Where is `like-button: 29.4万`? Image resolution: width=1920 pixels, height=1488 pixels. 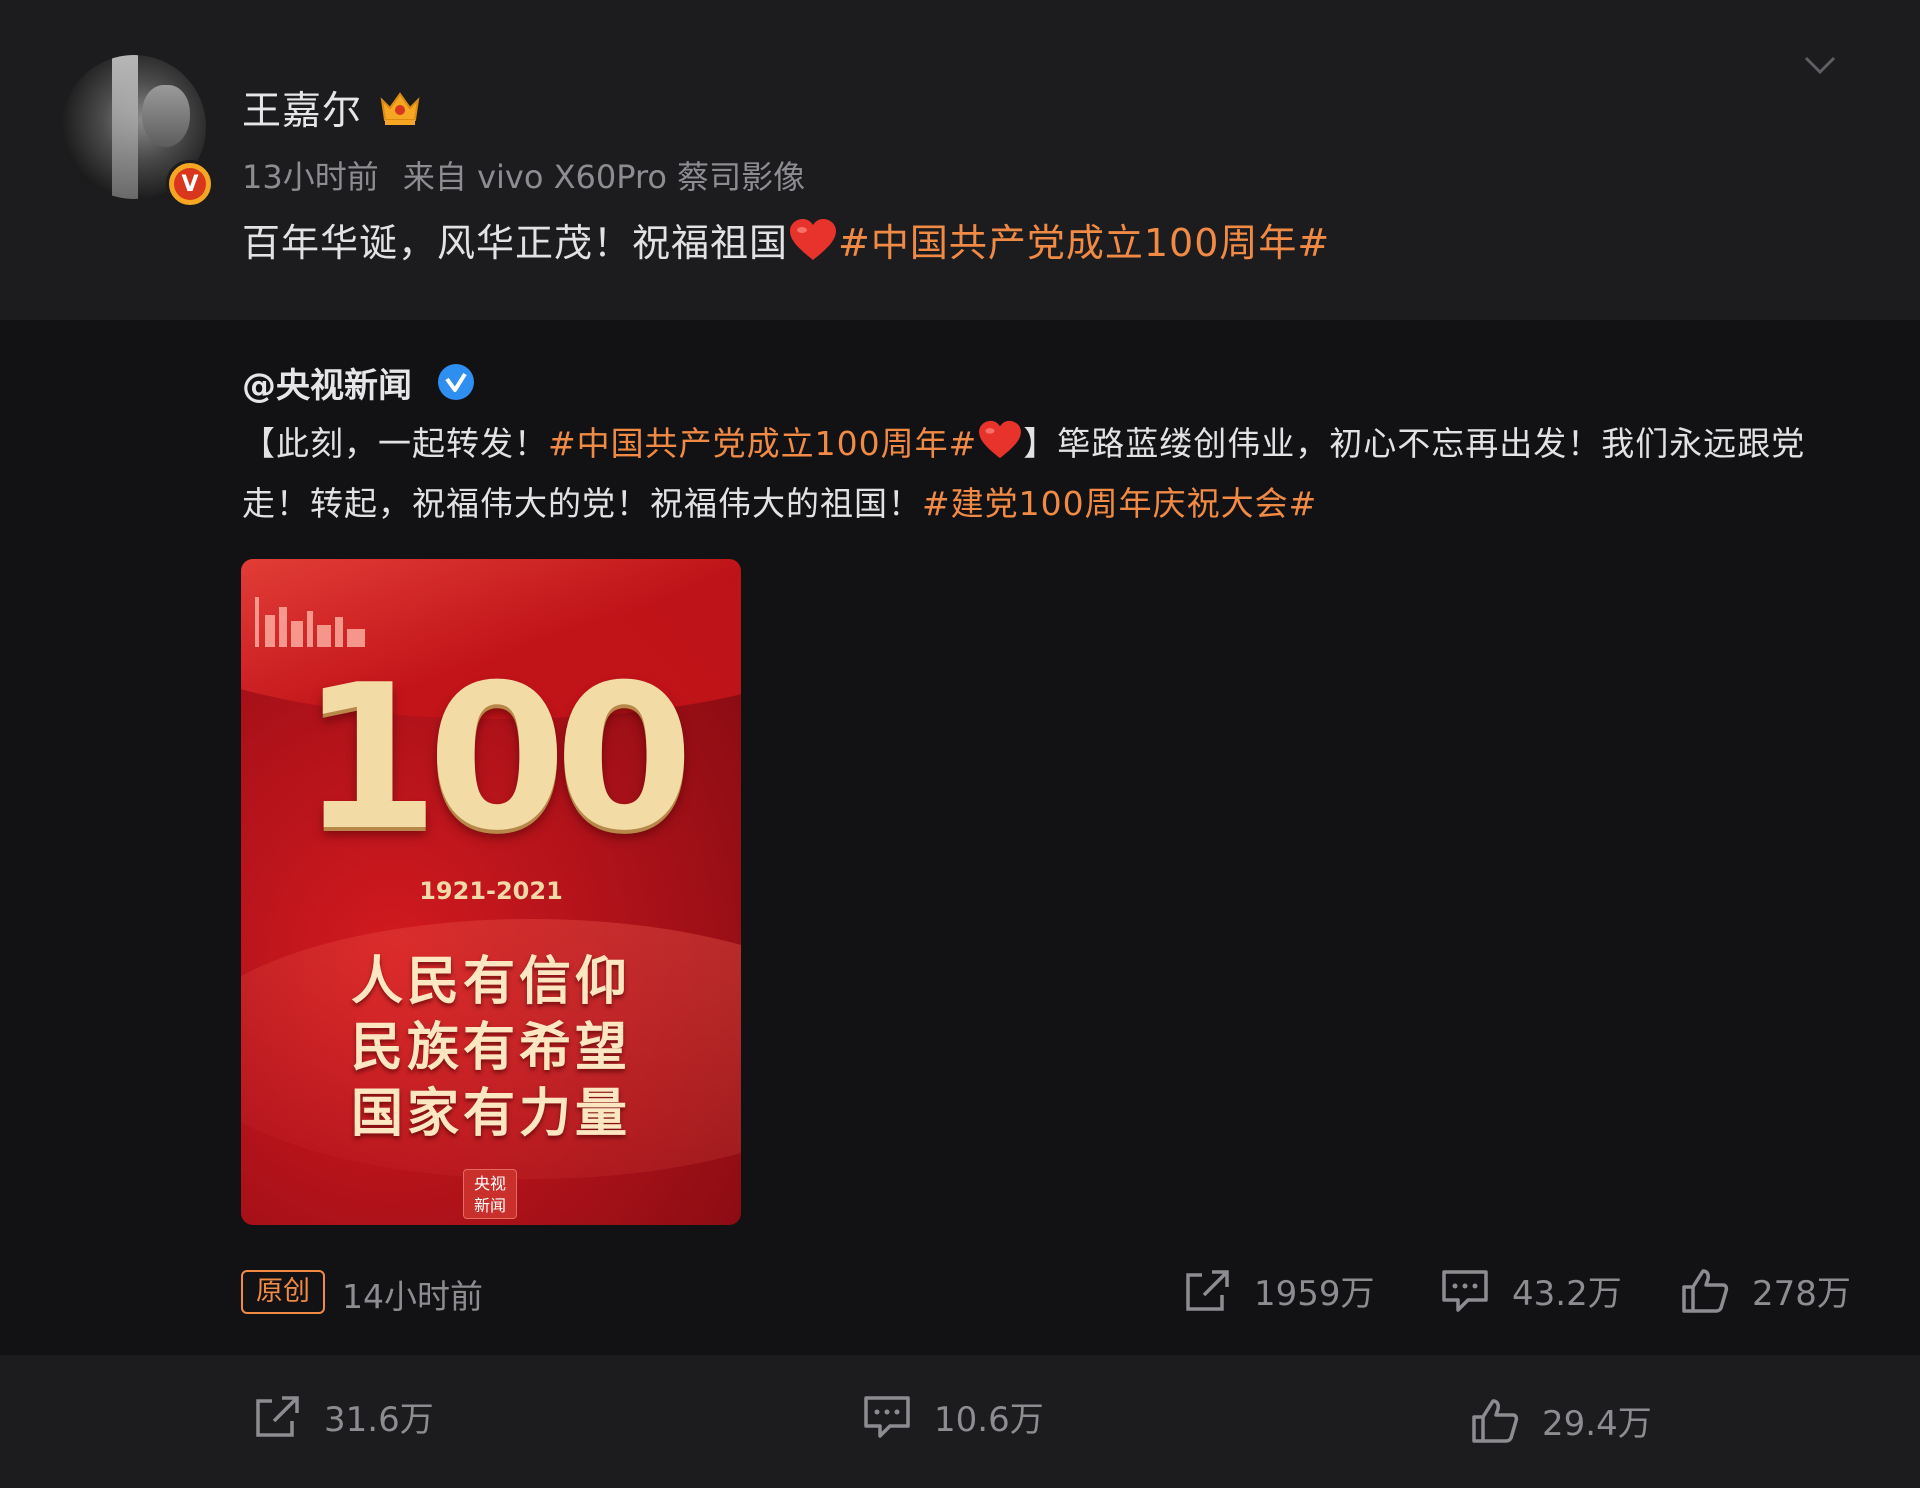 like-button: 29.4万 is located at coordinates (1561, 1420).